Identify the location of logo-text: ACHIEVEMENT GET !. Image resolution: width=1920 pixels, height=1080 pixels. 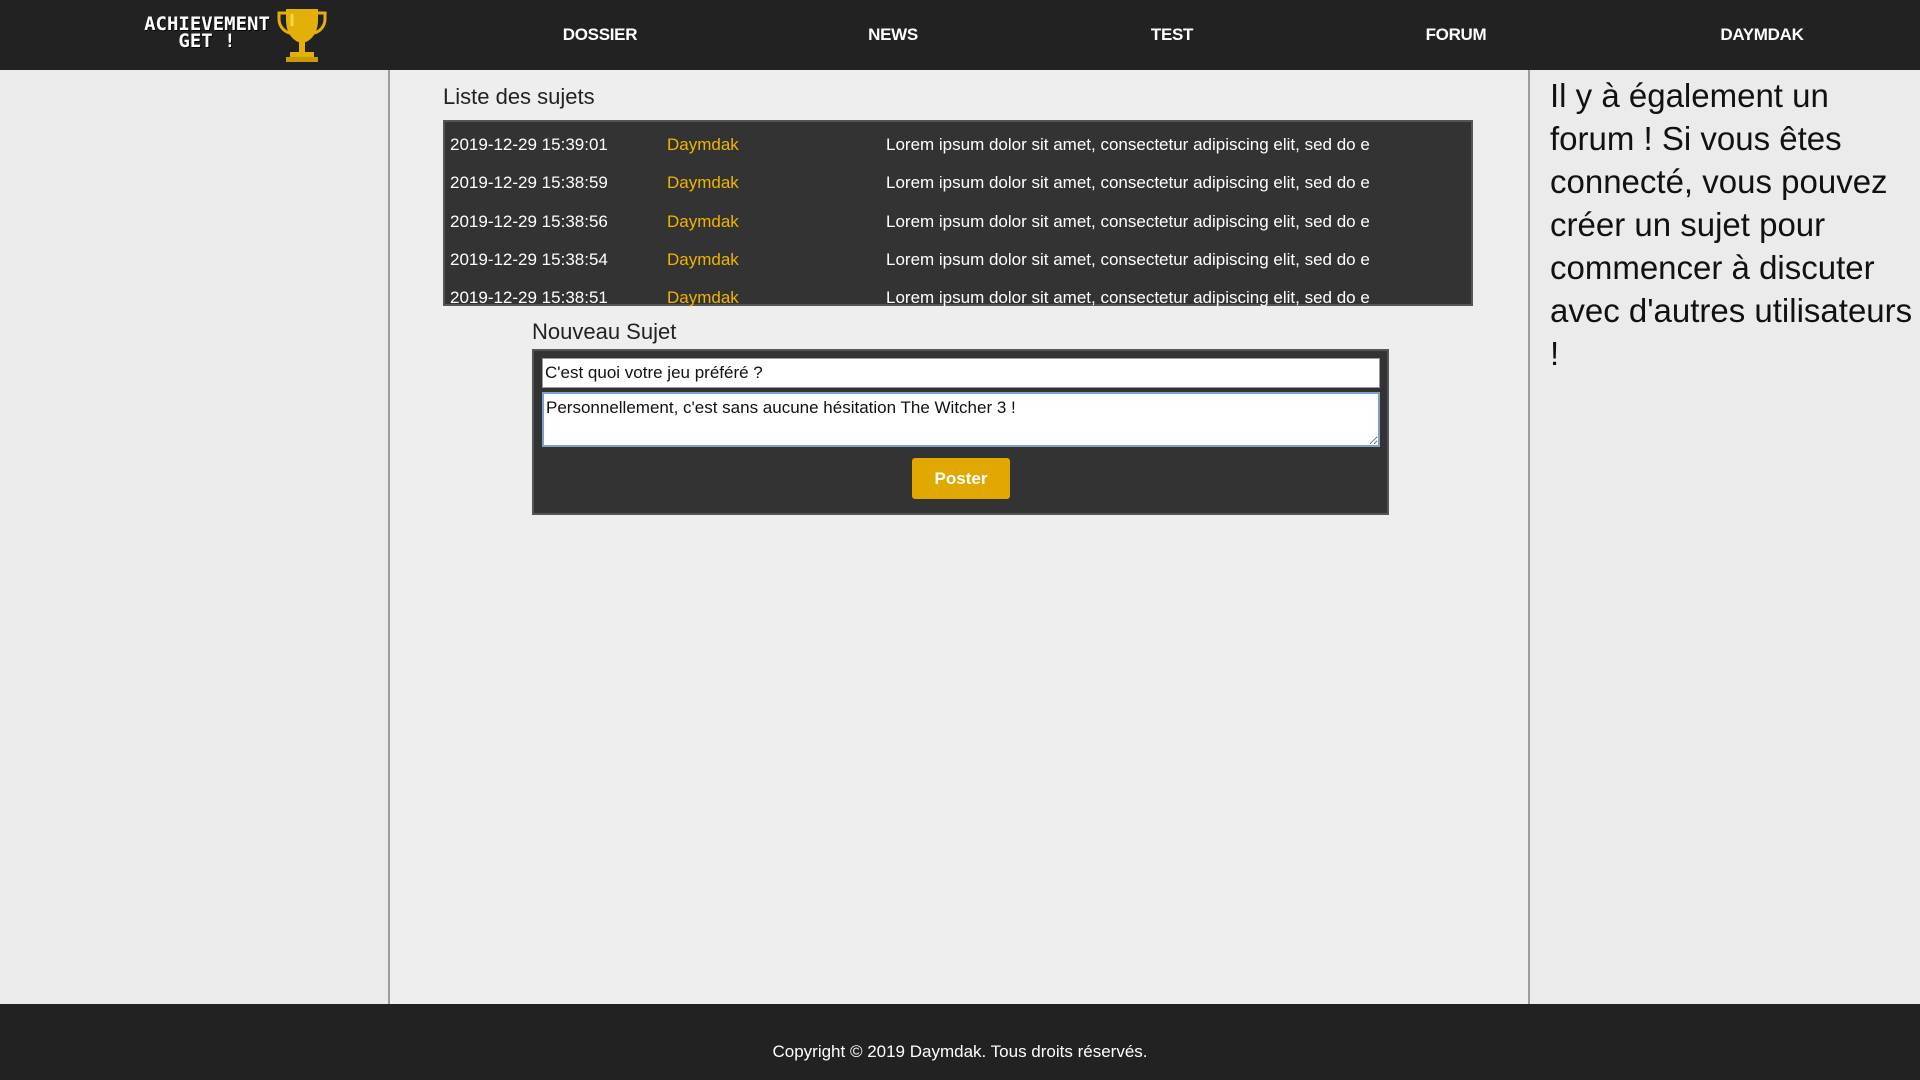
(207, 33).